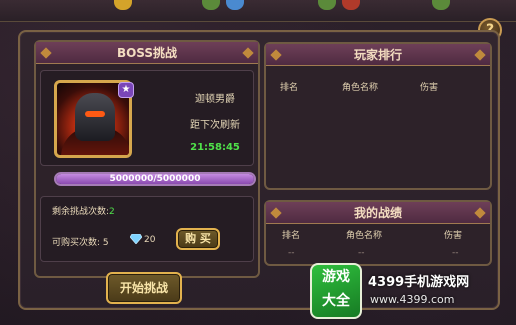 This screenshot has height=325, width=516. I want to click on boss-rank-badge-icon: ★, so click(126, 90).